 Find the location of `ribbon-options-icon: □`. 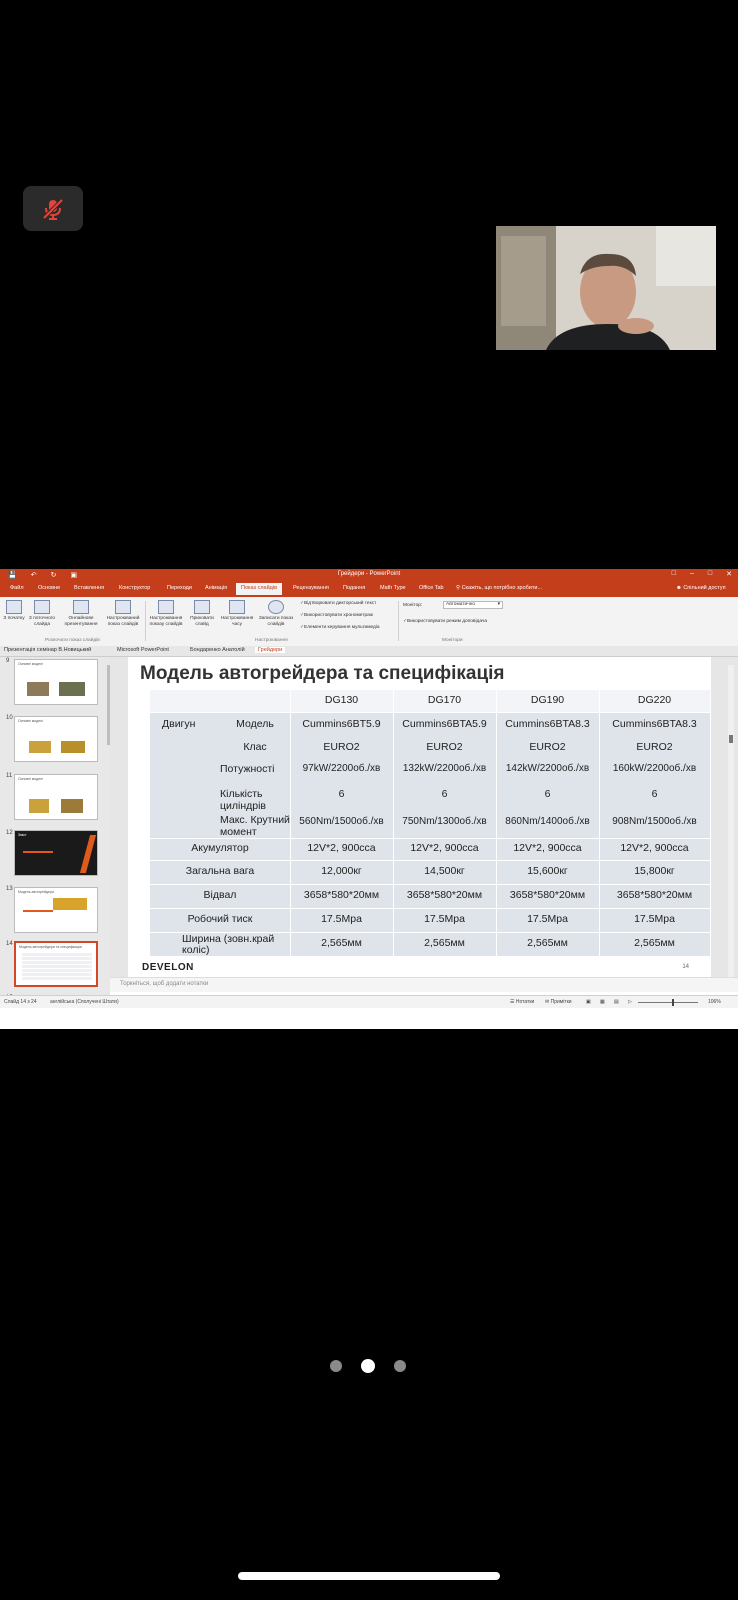

ribbon-options-icon: □ is located at coordinates (674, 574).